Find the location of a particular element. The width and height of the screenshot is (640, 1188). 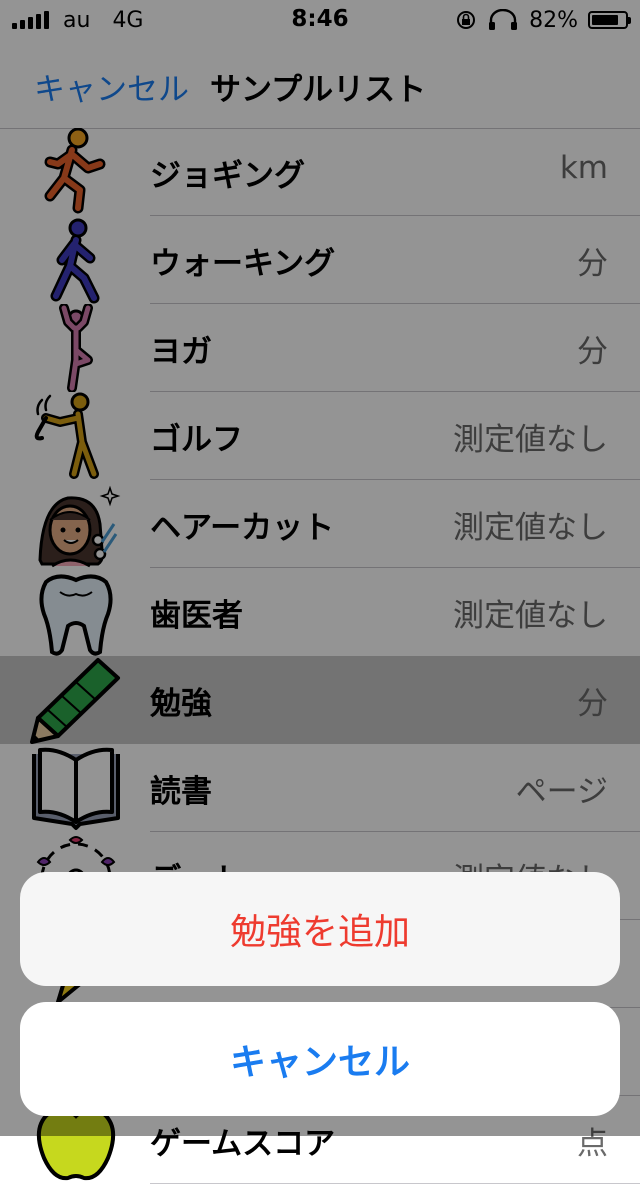

action-sheet-cancel-button: キャンセル is located at coordinates (320, 1059).